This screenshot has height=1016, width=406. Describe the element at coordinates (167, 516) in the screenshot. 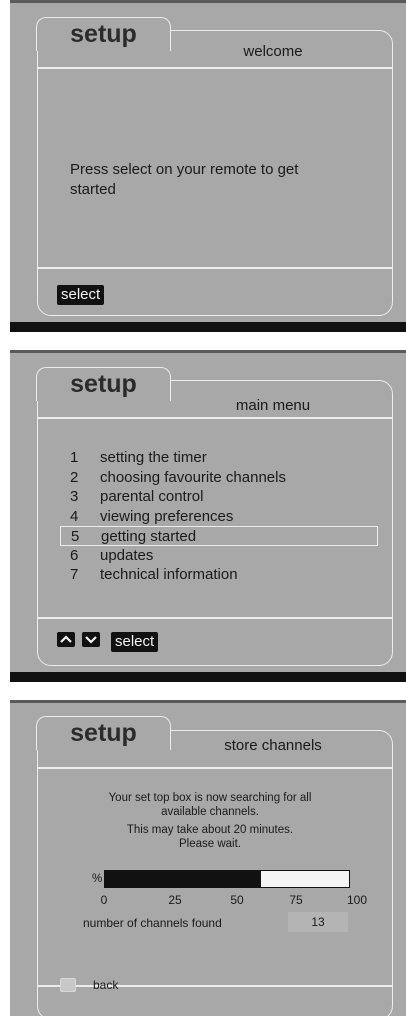

I see `menu-item-label: viewing preferences` at that location.